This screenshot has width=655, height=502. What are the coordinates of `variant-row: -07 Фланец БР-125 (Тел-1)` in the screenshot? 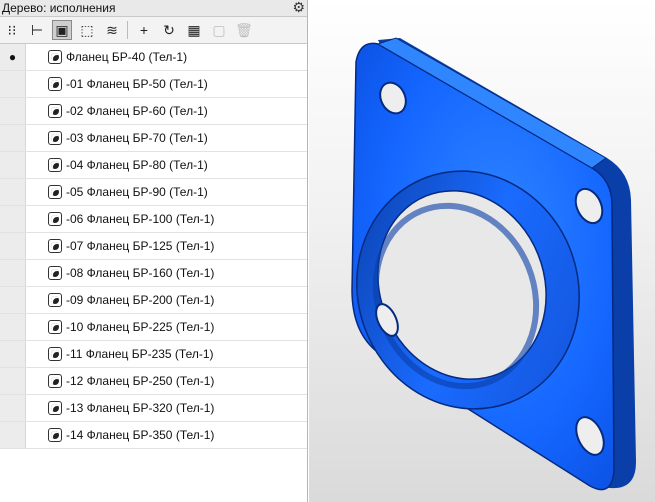 It's located at (153, 246).